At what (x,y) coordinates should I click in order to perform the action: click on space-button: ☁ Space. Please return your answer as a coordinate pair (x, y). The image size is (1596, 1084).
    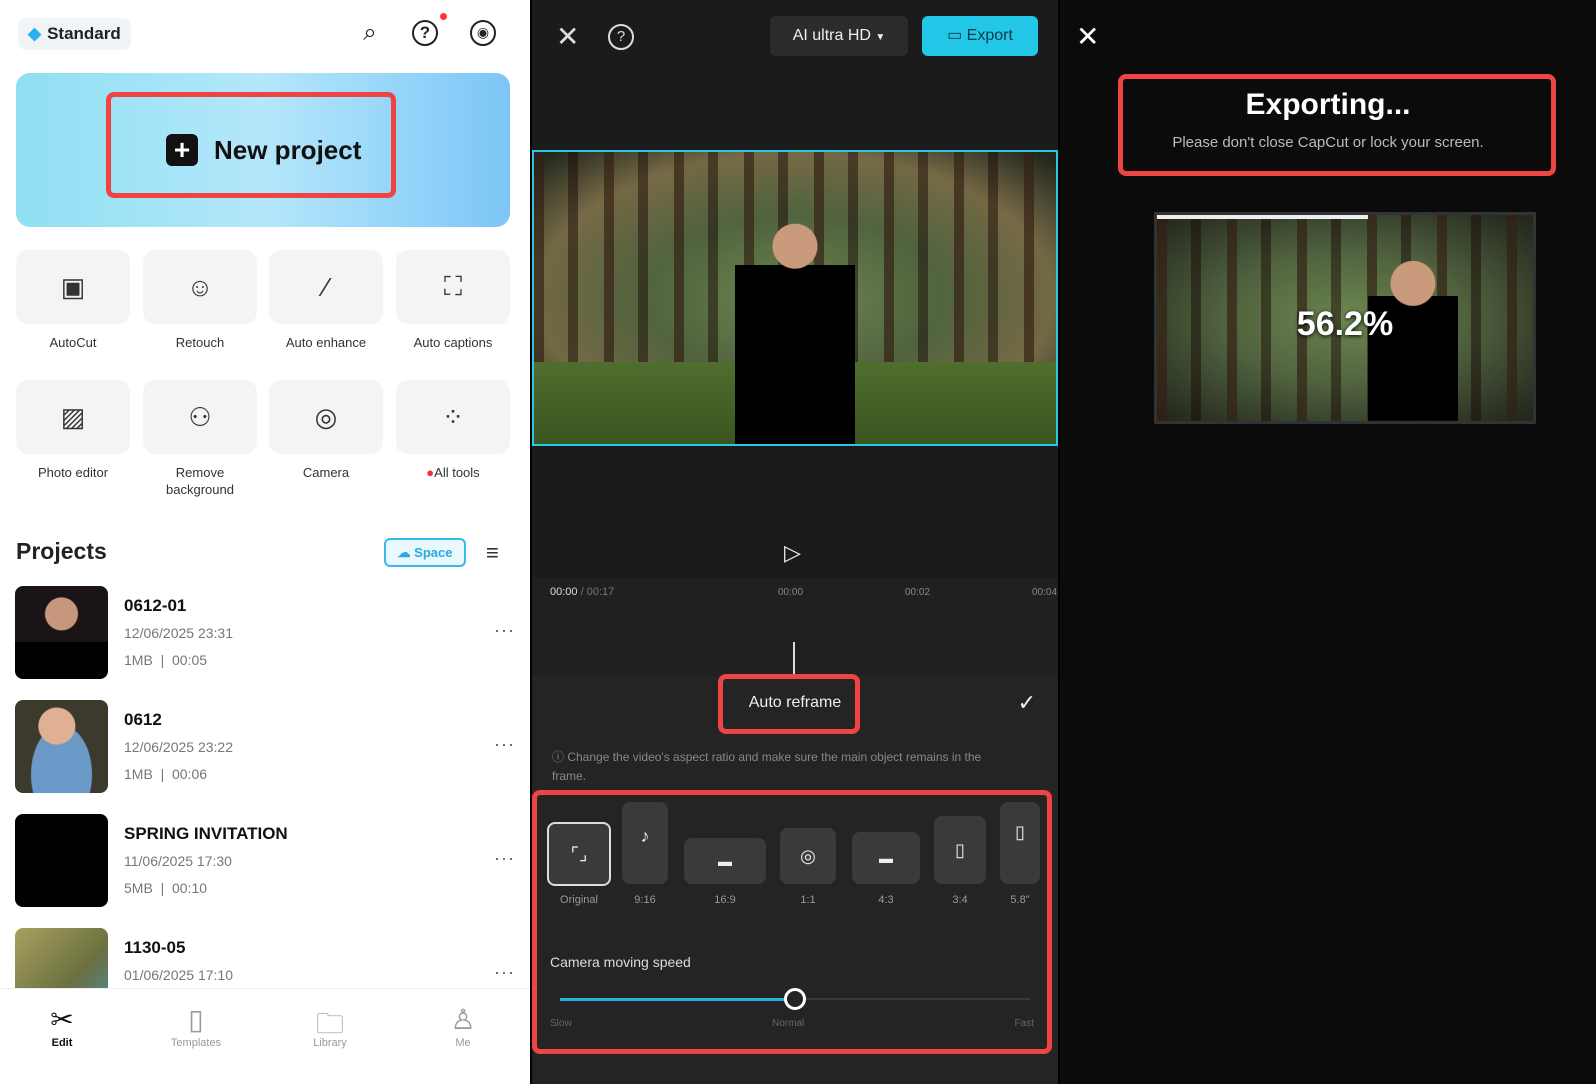
    Looking at the image, I should click on (425, 552).